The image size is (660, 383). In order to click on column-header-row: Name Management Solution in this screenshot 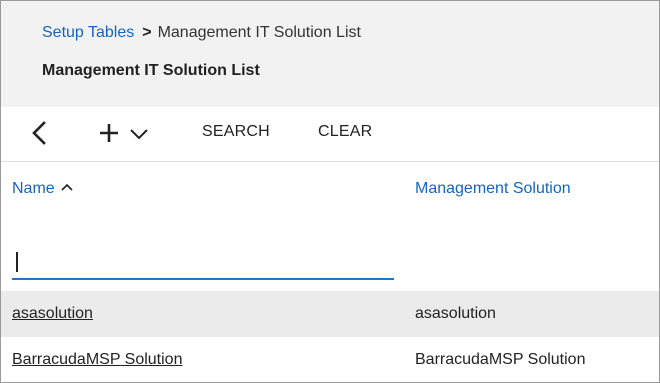, I will do `click(330, 189)`.